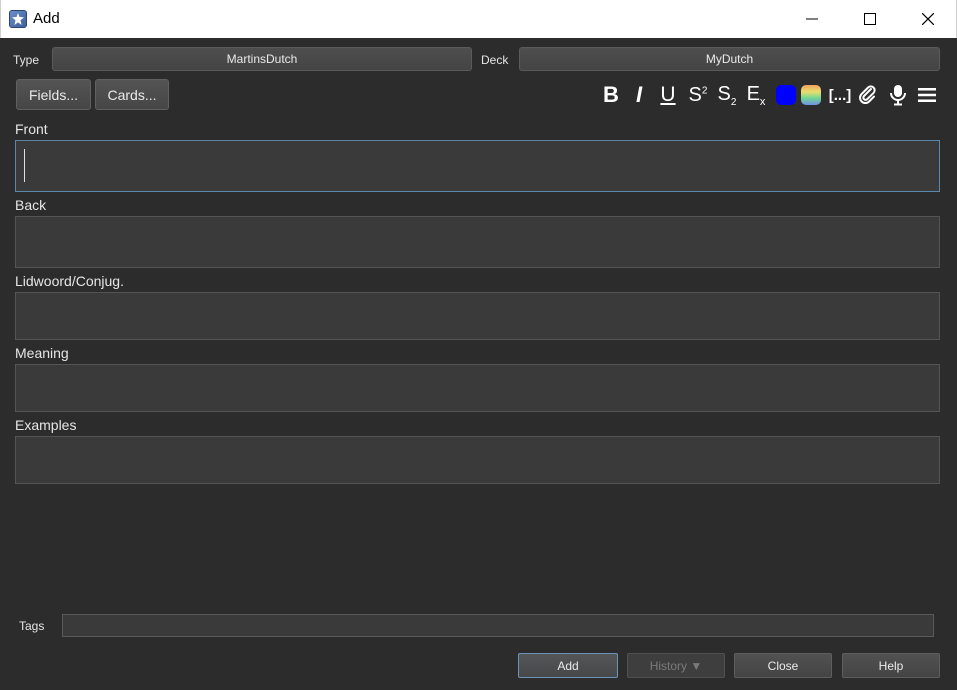  I want to click on field-label-front: Front, so click(31, 129).